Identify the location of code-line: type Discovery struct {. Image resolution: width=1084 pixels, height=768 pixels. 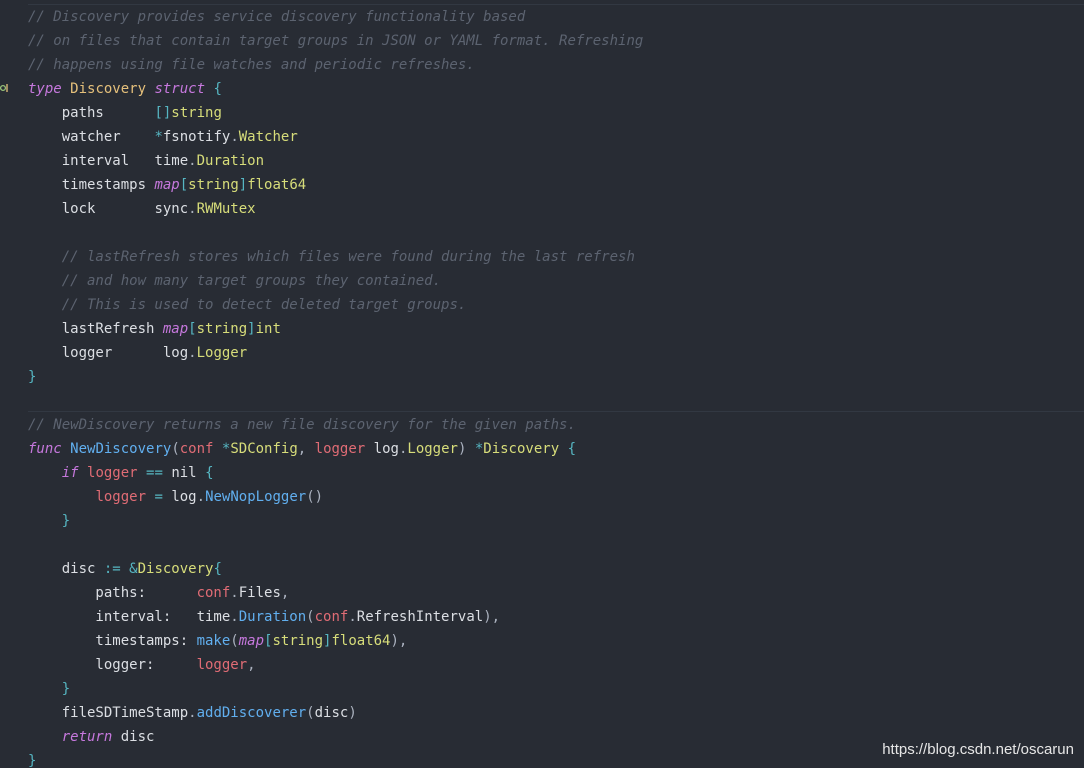
(125, 89).